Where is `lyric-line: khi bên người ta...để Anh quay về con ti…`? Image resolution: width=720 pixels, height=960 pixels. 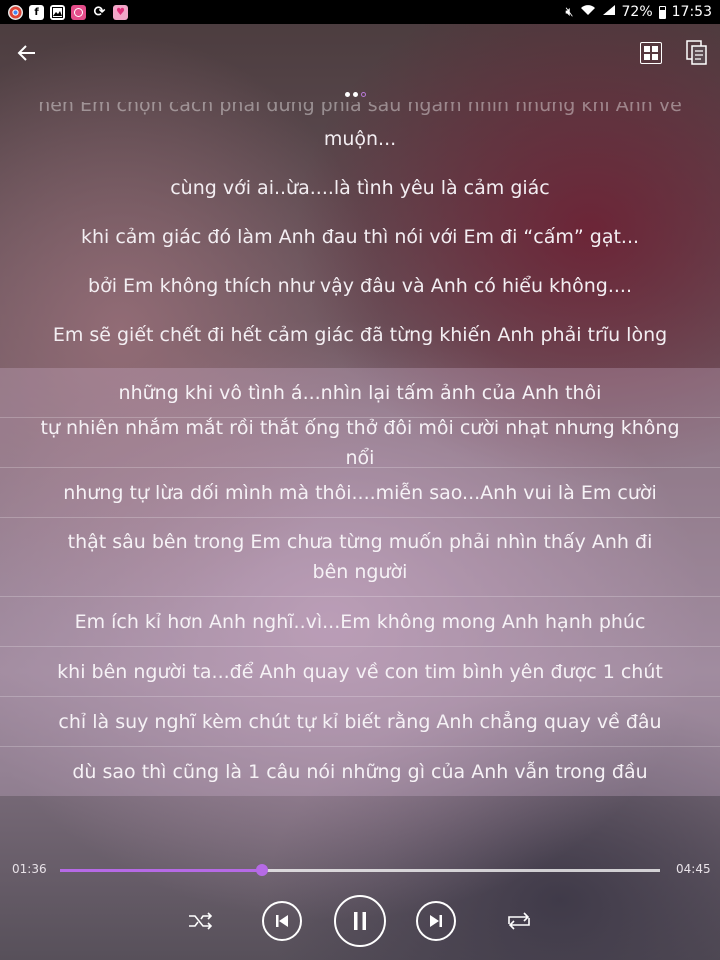 lyric-line: khi bên người ta...để Anh quay về con ti… is located at coordinates (360, 671).